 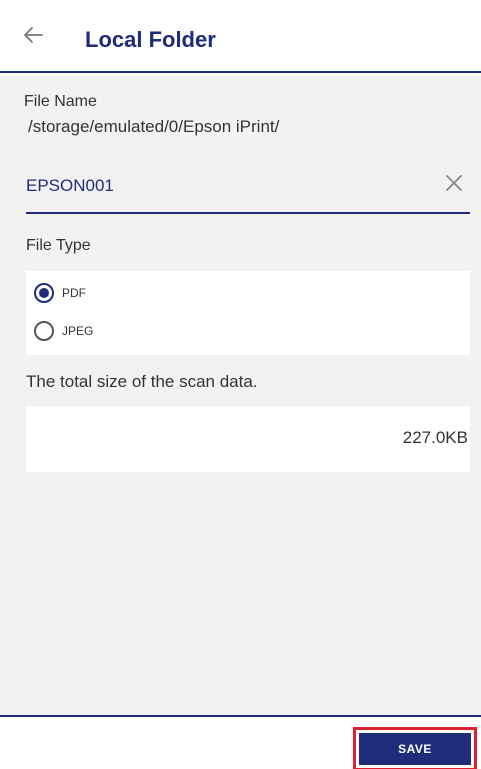 What do you see at coordinates (58, 245) in the screenshot?
I see `file-type-label: File Type` at bounding box center [58, 245].